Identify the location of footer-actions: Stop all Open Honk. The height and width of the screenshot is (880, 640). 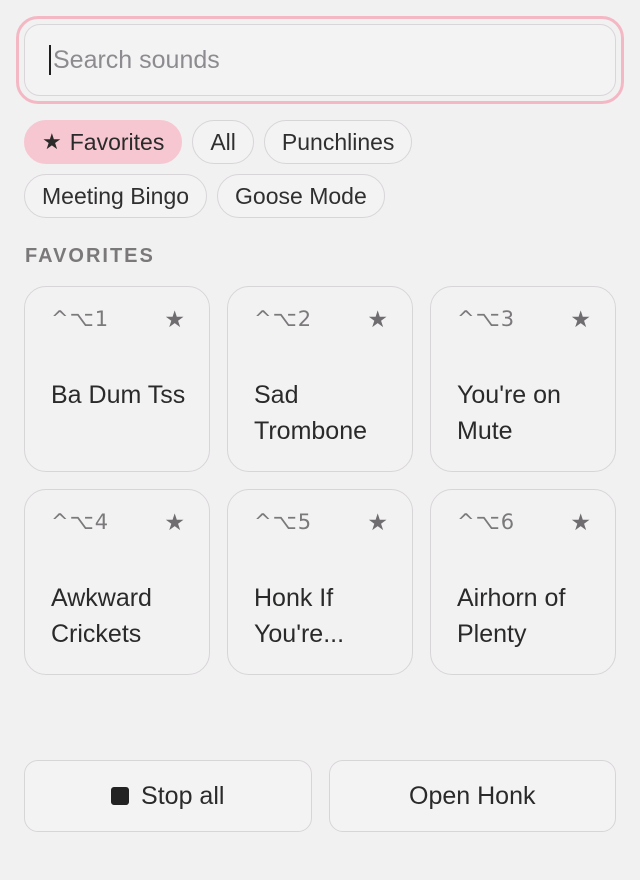
(320, 796).